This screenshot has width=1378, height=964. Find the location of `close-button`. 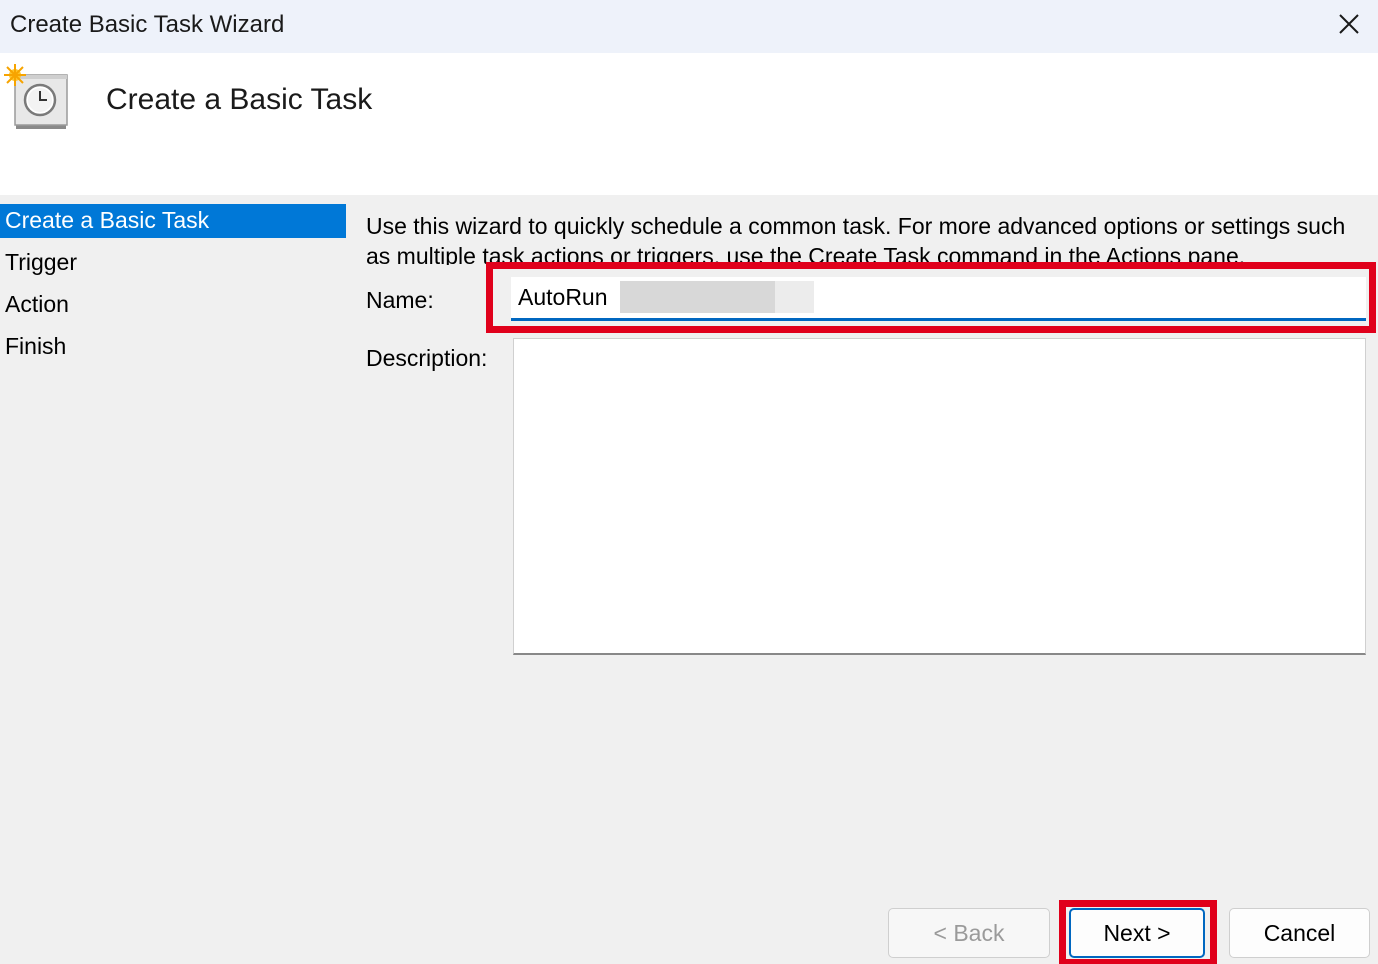

close-button is located at coordinates (1349, 24).